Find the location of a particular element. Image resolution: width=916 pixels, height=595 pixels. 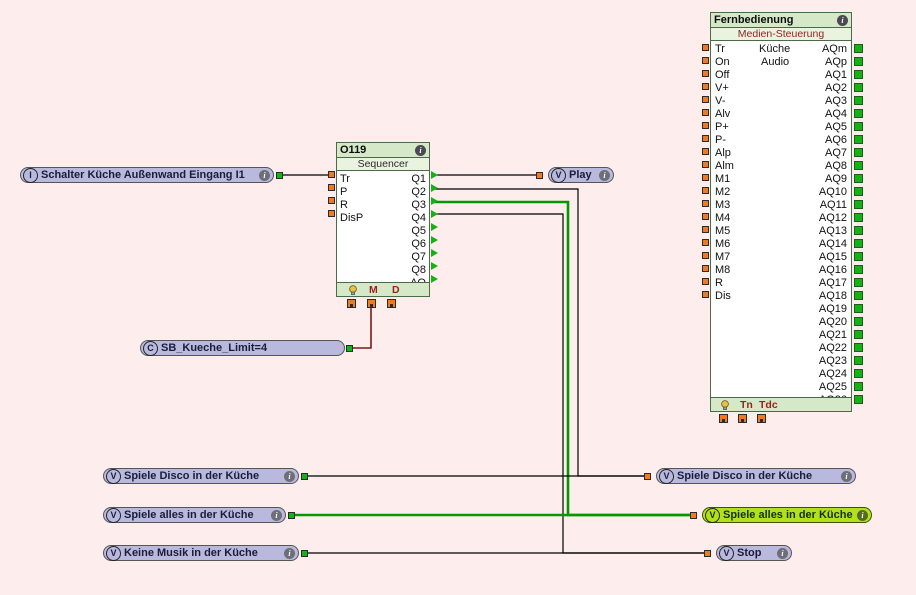

conn-out-var-disco-source is located at coordinates (304, 476).